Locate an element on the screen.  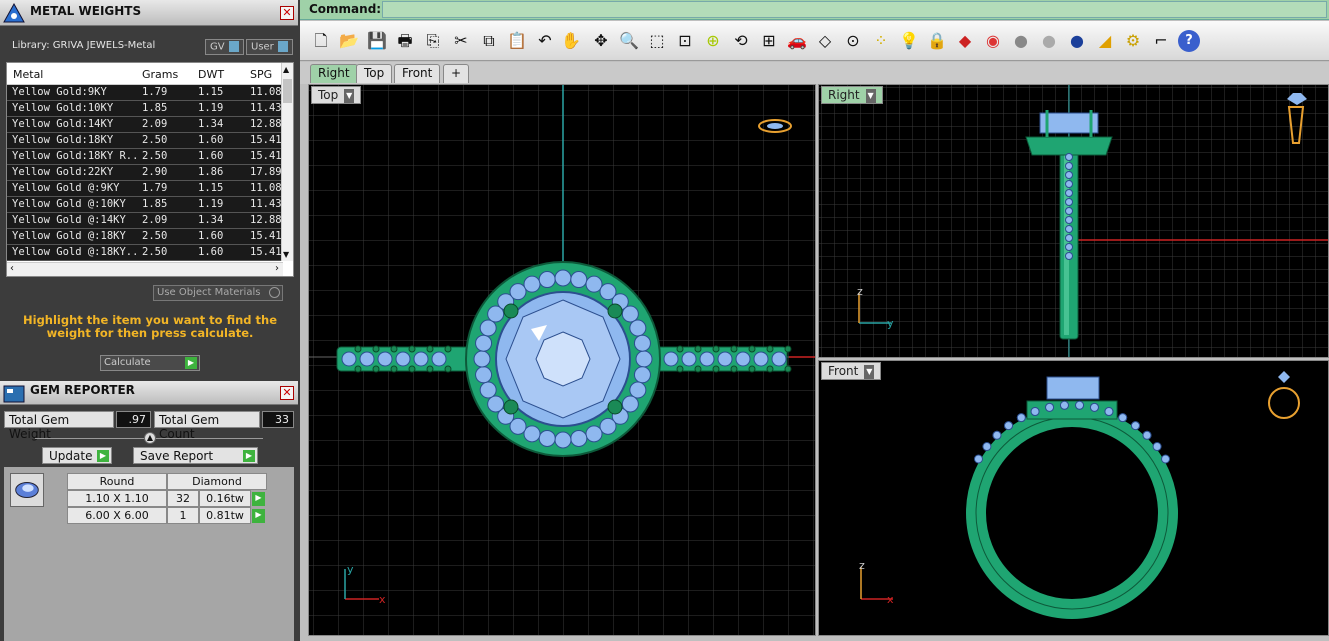
viewport-front-dropdown-icon: ▼ is located at coordinates (869, 371).